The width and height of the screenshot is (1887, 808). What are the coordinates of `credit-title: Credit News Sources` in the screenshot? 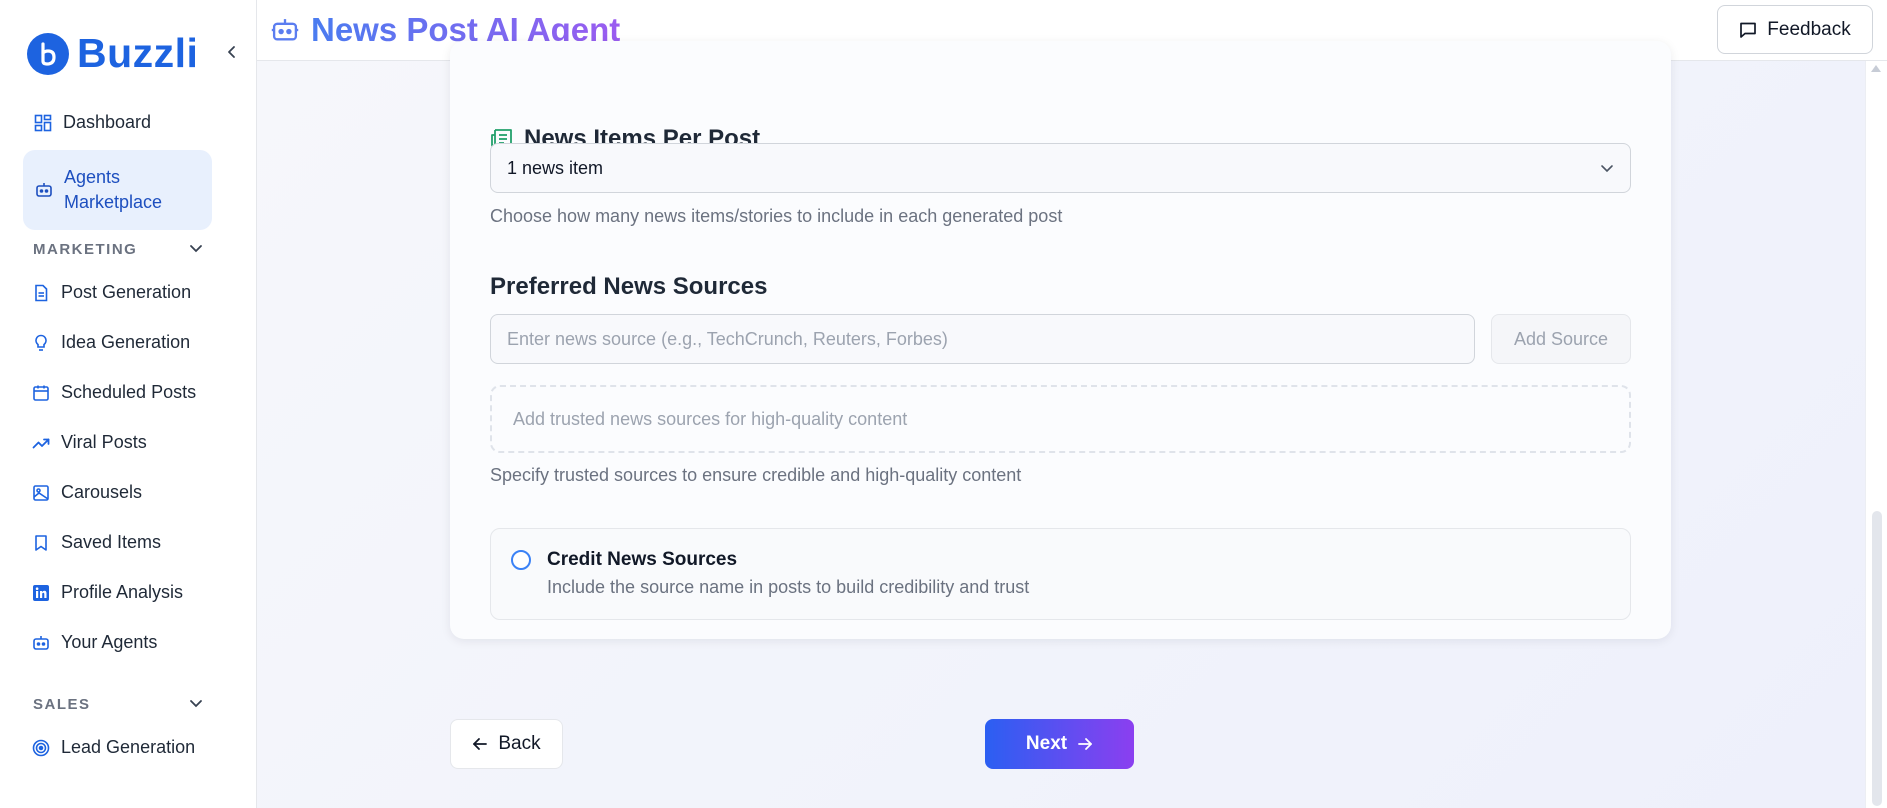 It's located at (642, 559).